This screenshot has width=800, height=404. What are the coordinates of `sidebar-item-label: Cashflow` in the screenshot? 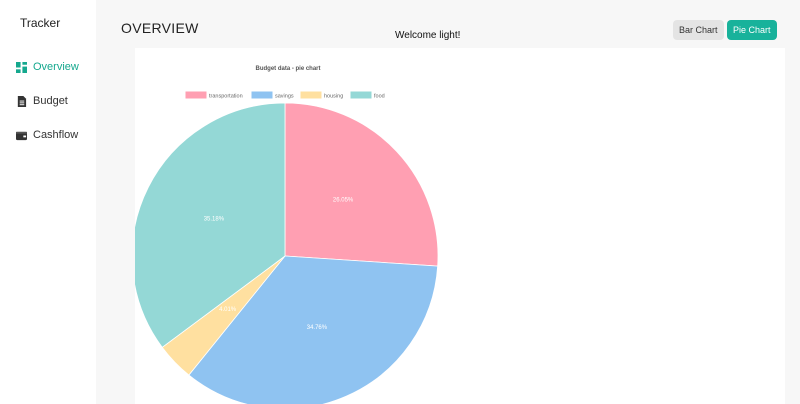 It's located at (56, 135).